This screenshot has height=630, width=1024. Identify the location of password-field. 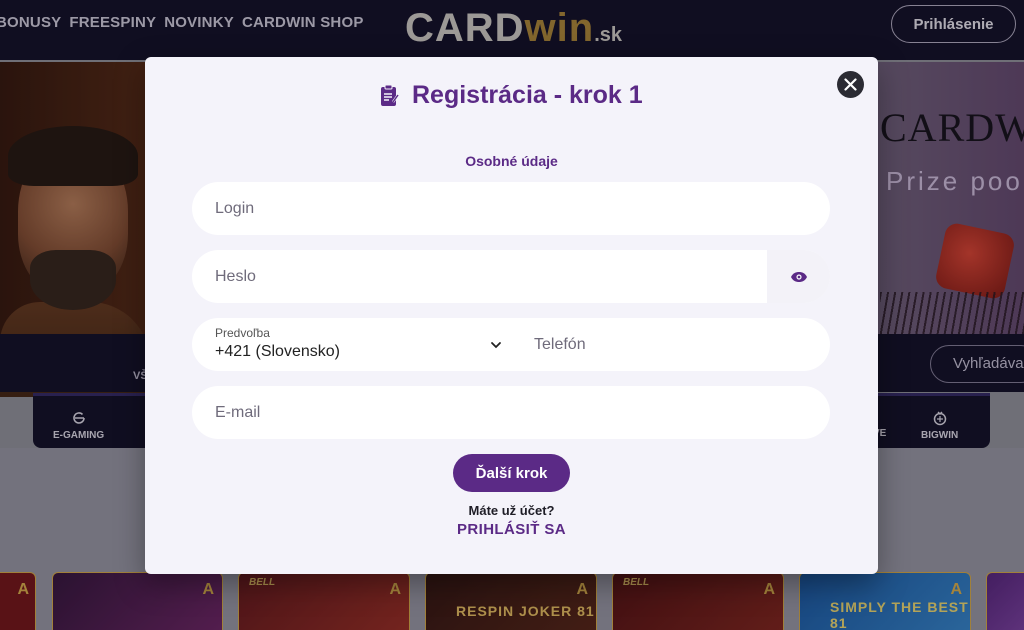
(511, 276).